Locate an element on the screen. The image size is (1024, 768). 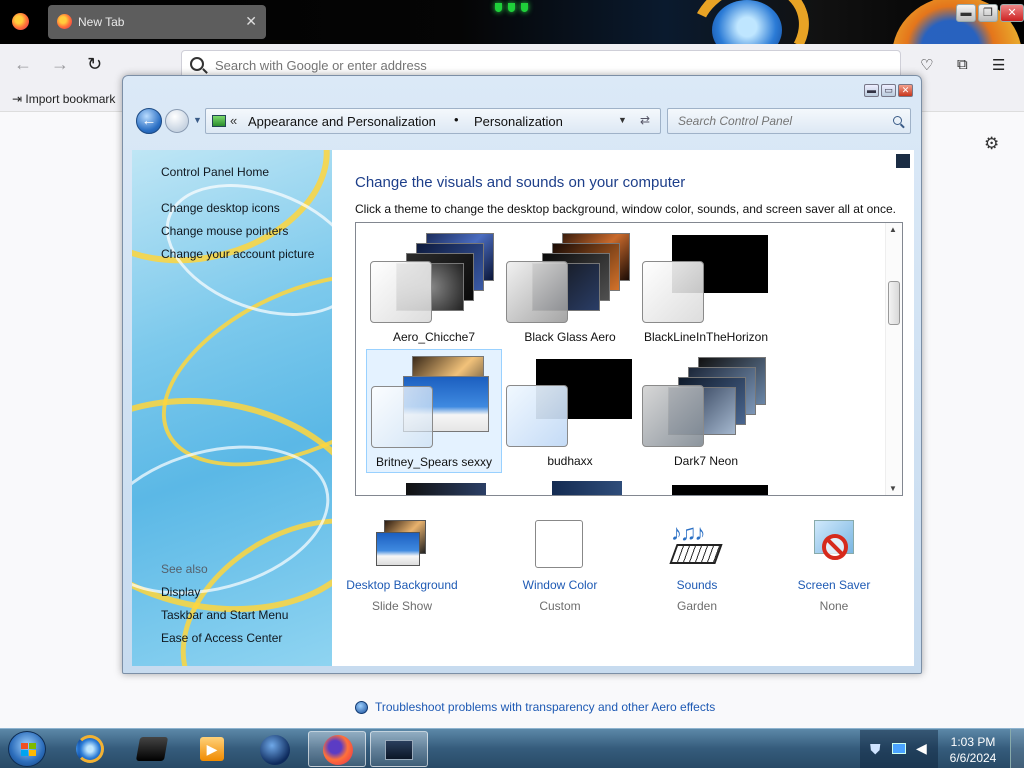
start-button is located at coordinates (27, 749).